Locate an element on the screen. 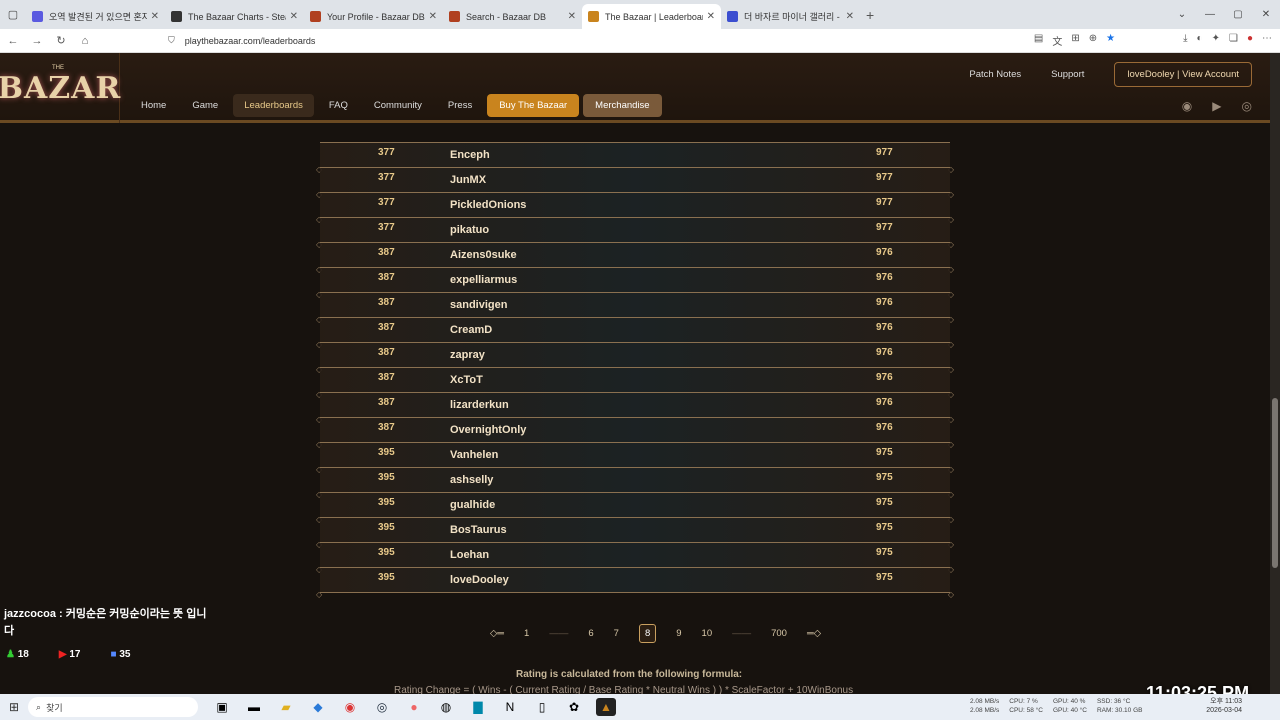 Image resolution: width=1280 pixels, height=720 pixels. page-7: 7 is located at coordinates (616, 633).